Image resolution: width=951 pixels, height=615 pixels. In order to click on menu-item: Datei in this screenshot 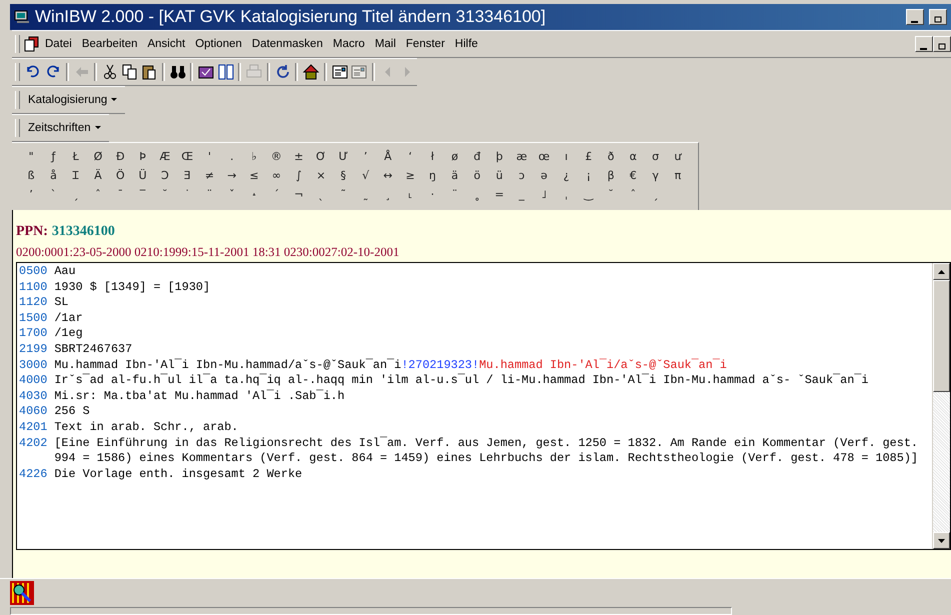, I will do `click(58, 44)`.